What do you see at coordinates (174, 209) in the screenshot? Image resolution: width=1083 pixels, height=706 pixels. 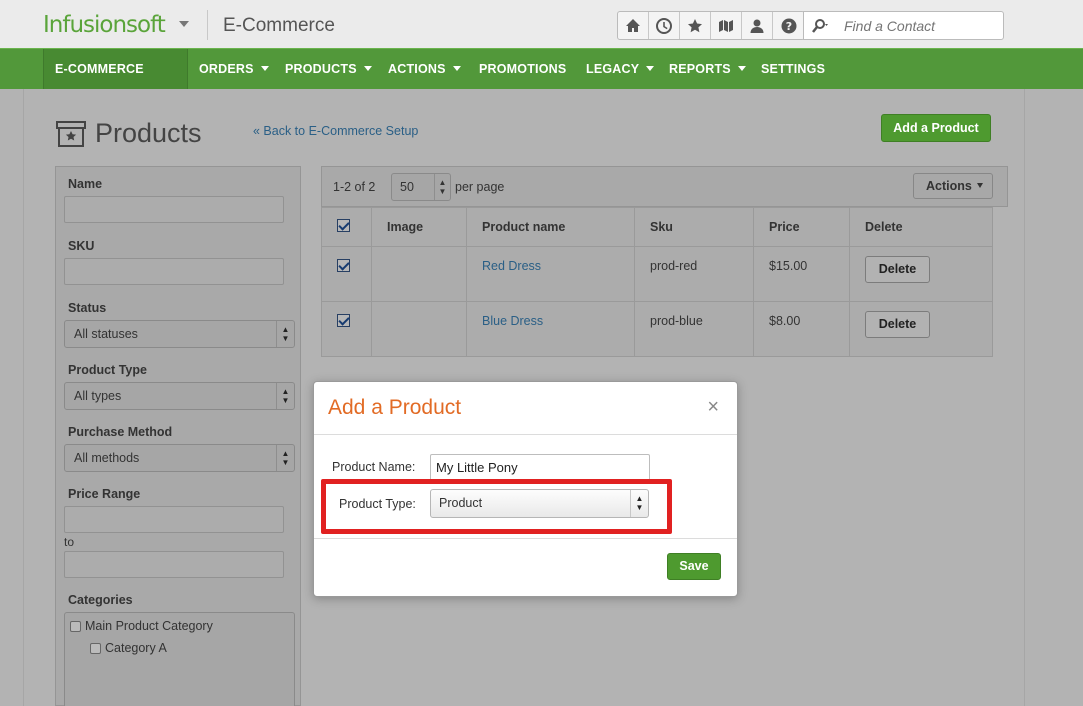 I see `name-filter-input` at bounding box center [174, 209].